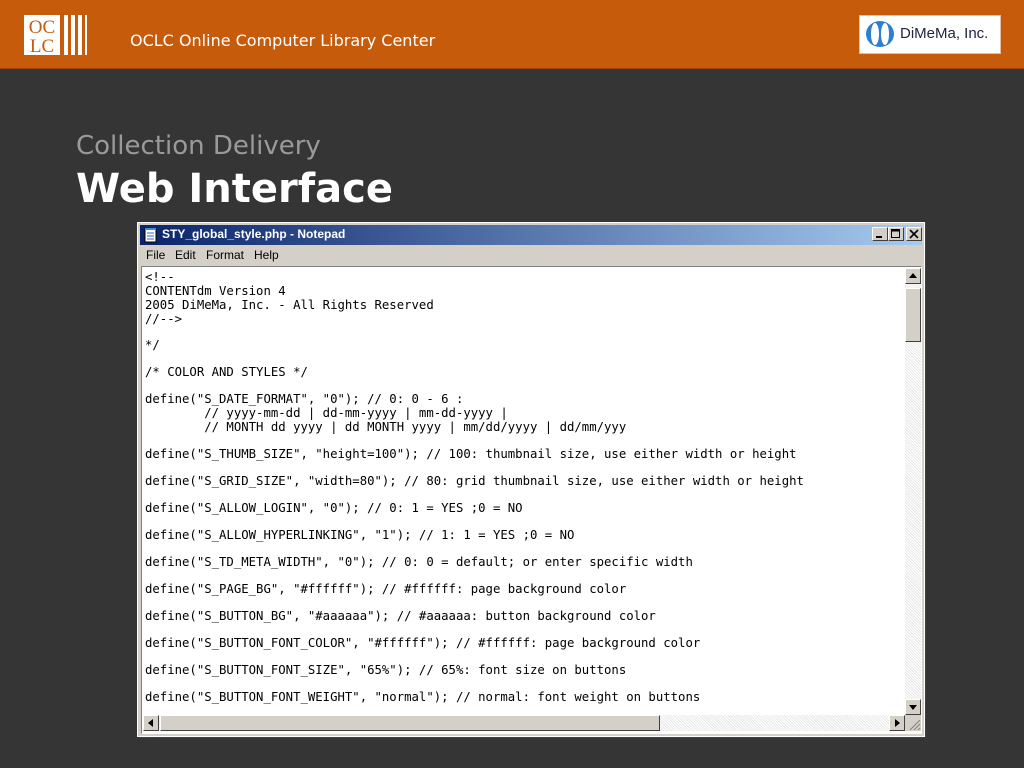 This screenshot has width=1024, height=768. I want to click on scroll-right-button, so click(897, 723).